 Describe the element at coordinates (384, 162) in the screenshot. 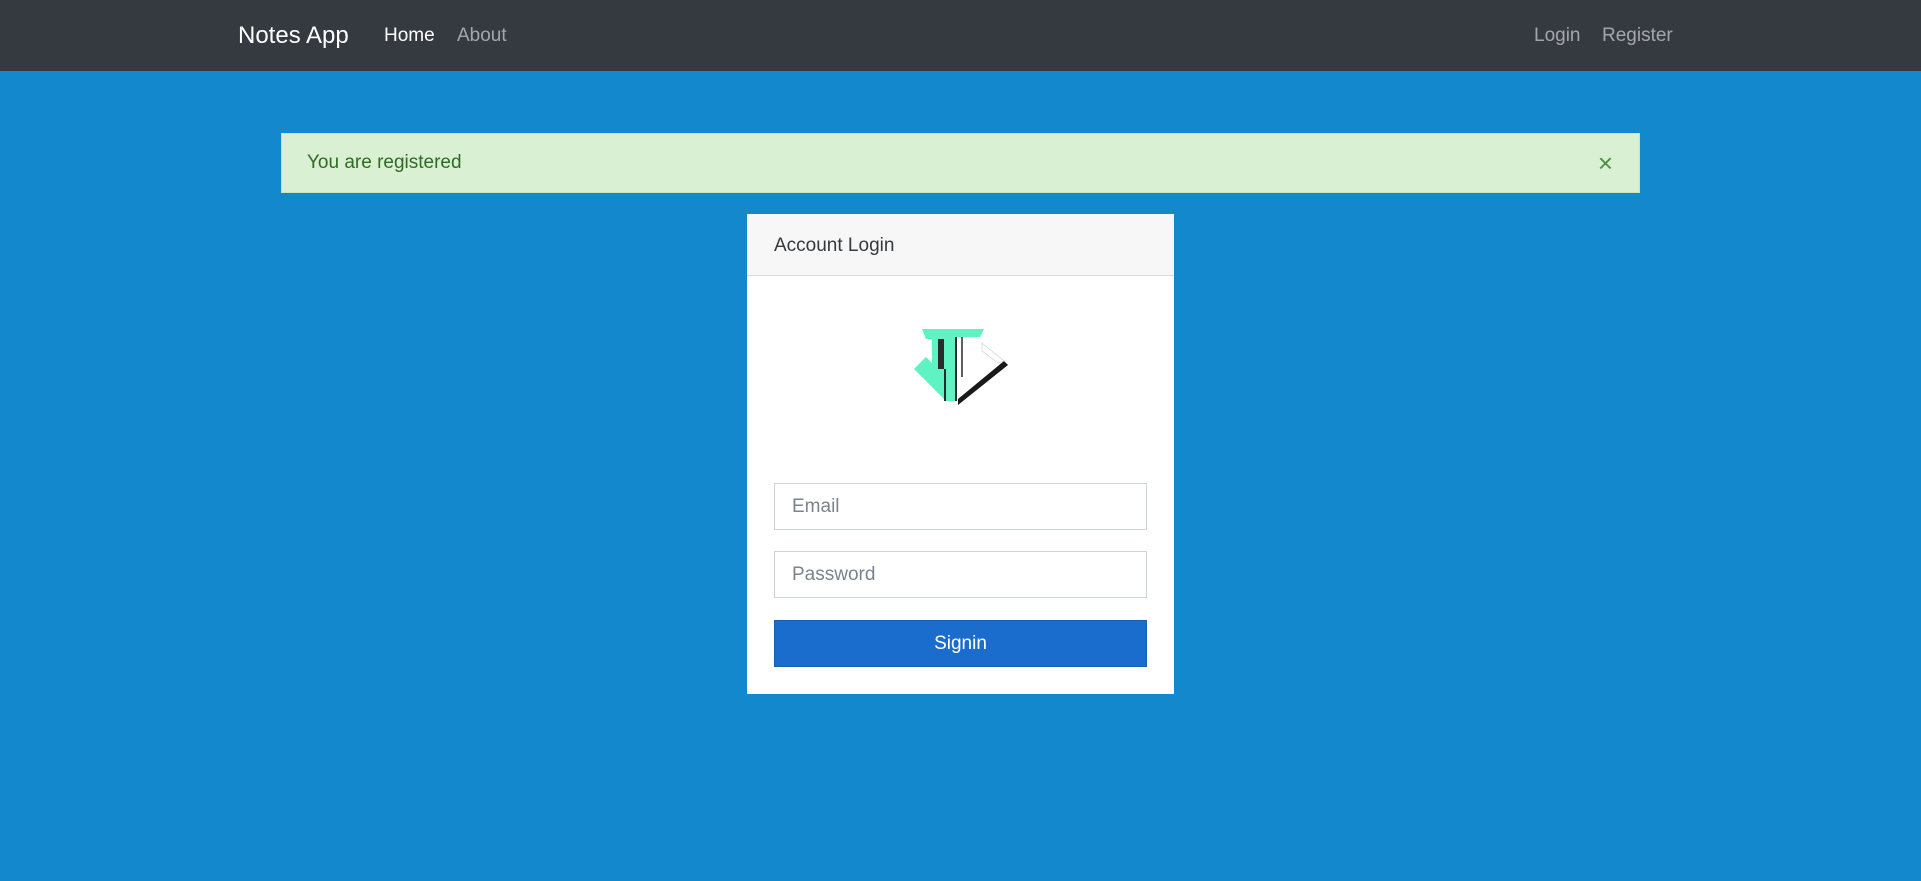

I see `alert-message: You are registered` at that location.